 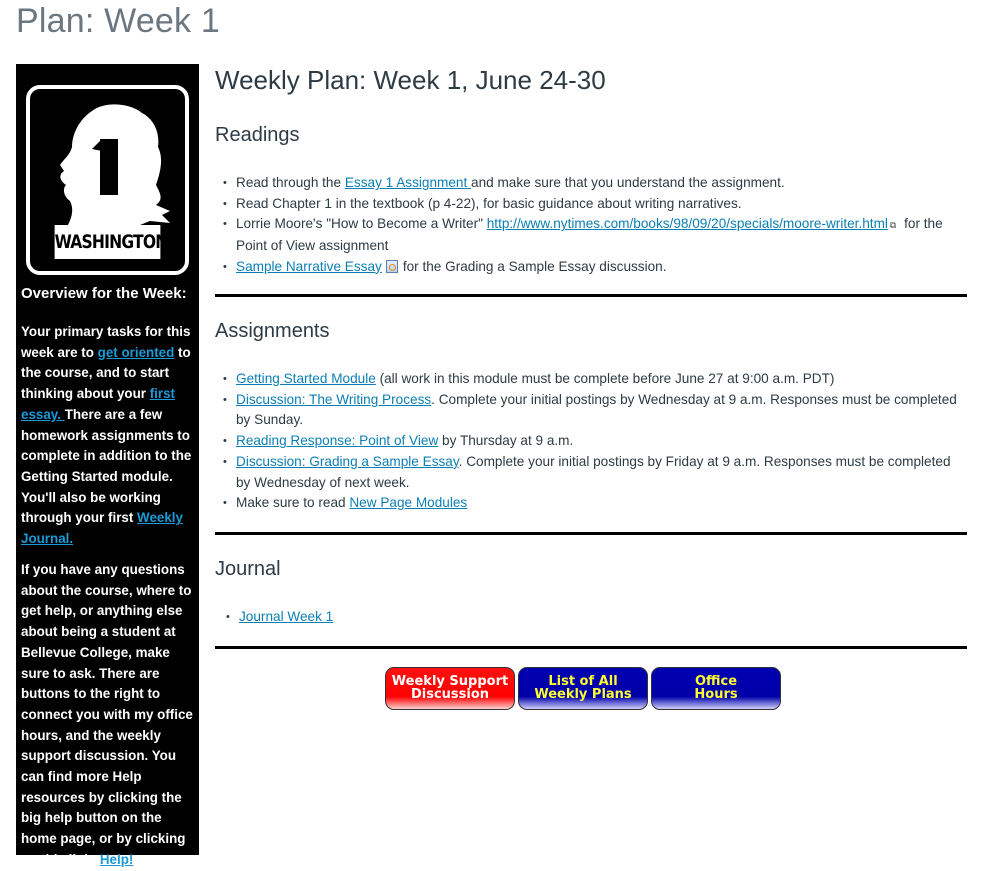 I want to click on button-label: Discussion, so click(x=450, y=694).